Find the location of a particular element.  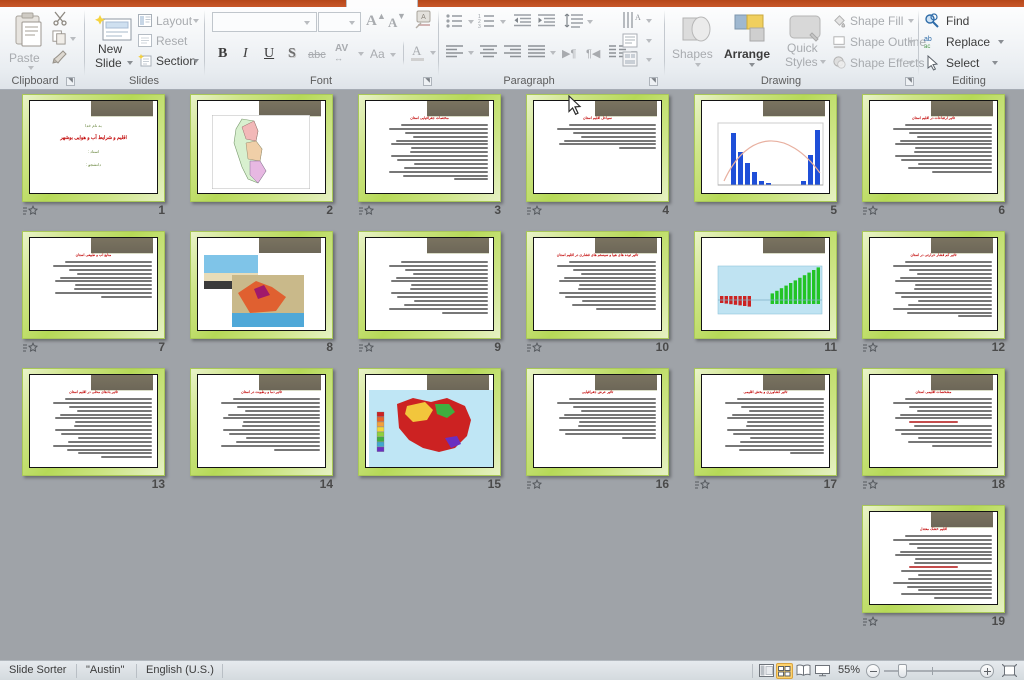

shrink-font-button: A ▼ is located at coordinates (397, 21).